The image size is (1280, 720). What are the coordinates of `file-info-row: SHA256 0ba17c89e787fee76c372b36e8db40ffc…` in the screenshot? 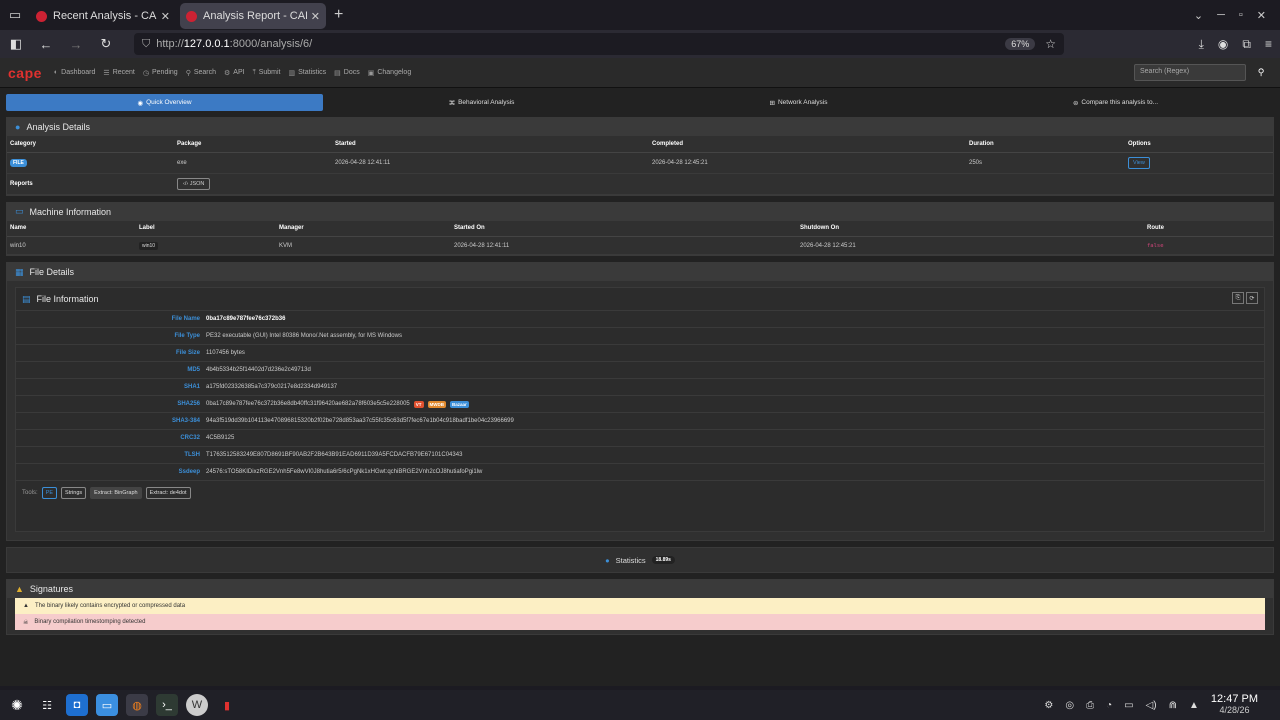 It's located at (640, 403).